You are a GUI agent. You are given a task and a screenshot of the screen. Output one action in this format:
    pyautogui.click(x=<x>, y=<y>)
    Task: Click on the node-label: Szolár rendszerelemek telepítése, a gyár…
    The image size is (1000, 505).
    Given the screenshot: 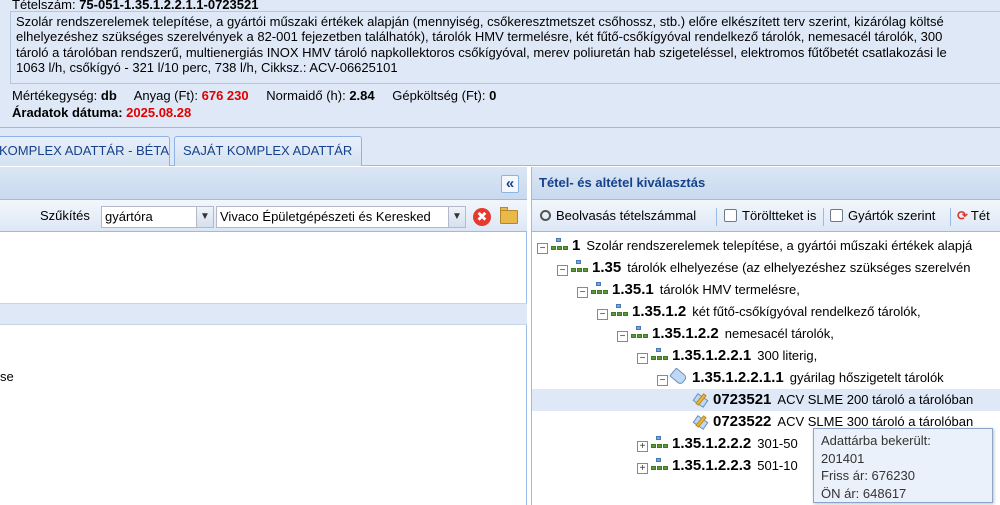 What is the action you would take?
    pyautogui.click(x=779, y=245)
    